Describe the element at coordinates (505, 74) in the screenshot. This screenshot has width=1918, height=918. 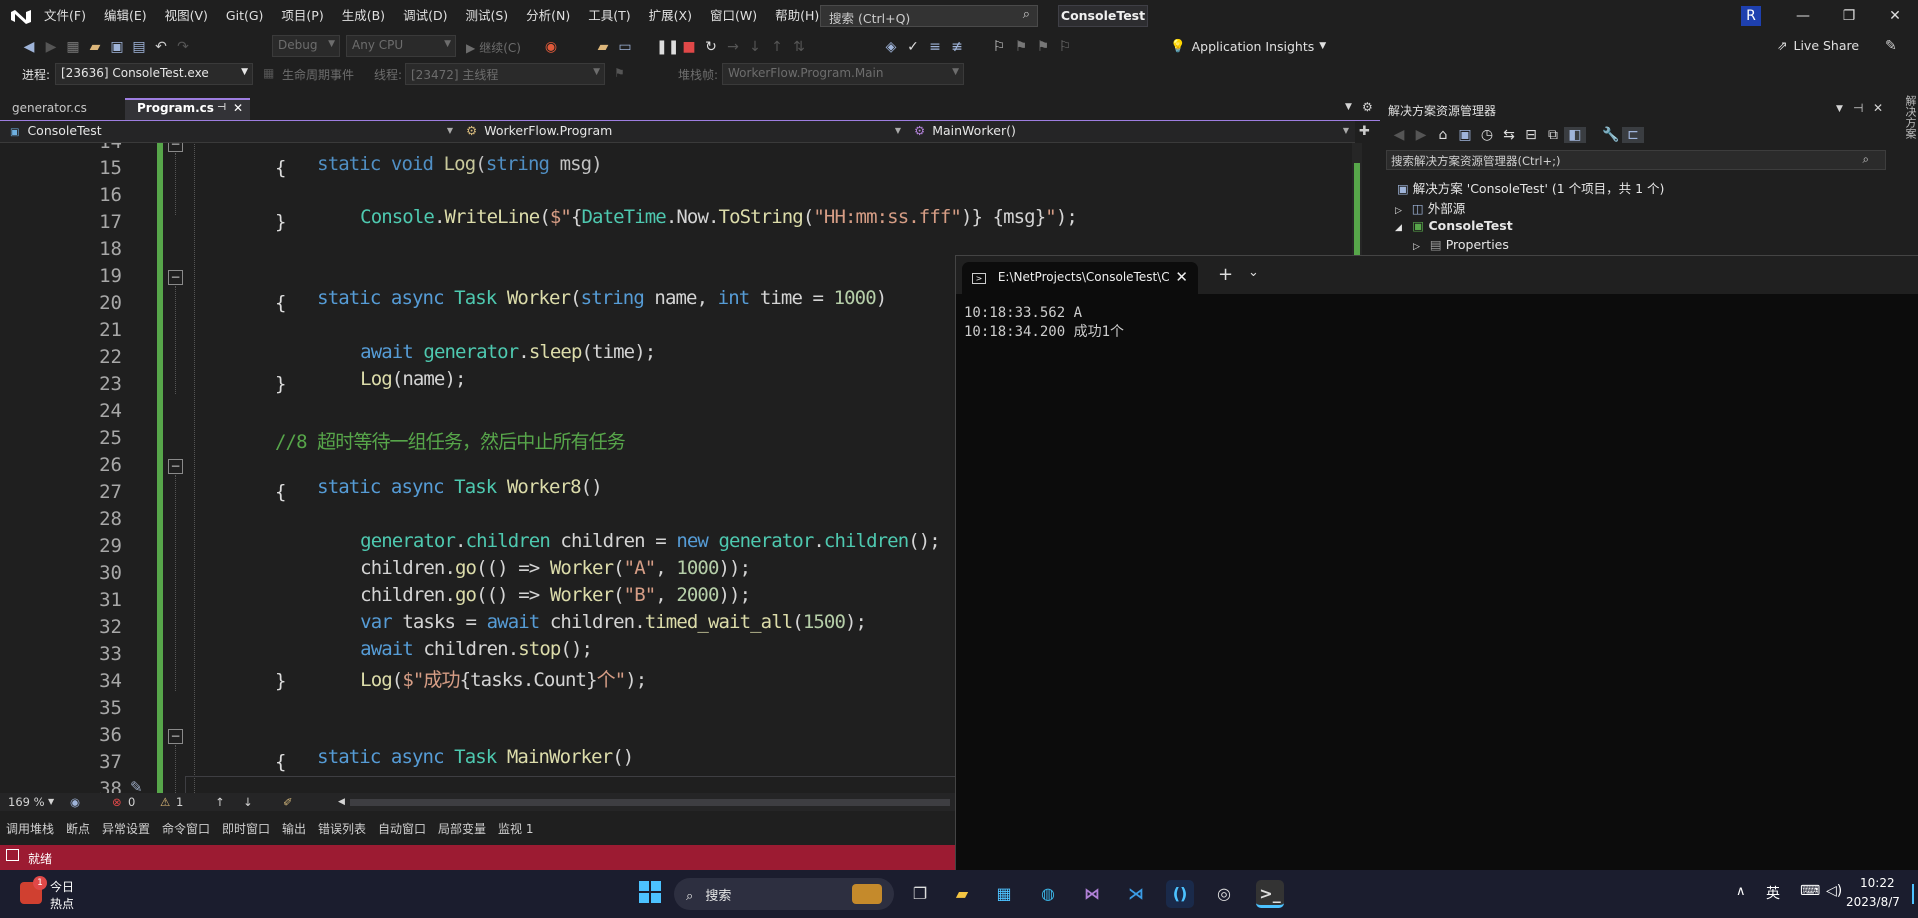
I see `thread-select: [23472] 主线程 ▼` at that location.